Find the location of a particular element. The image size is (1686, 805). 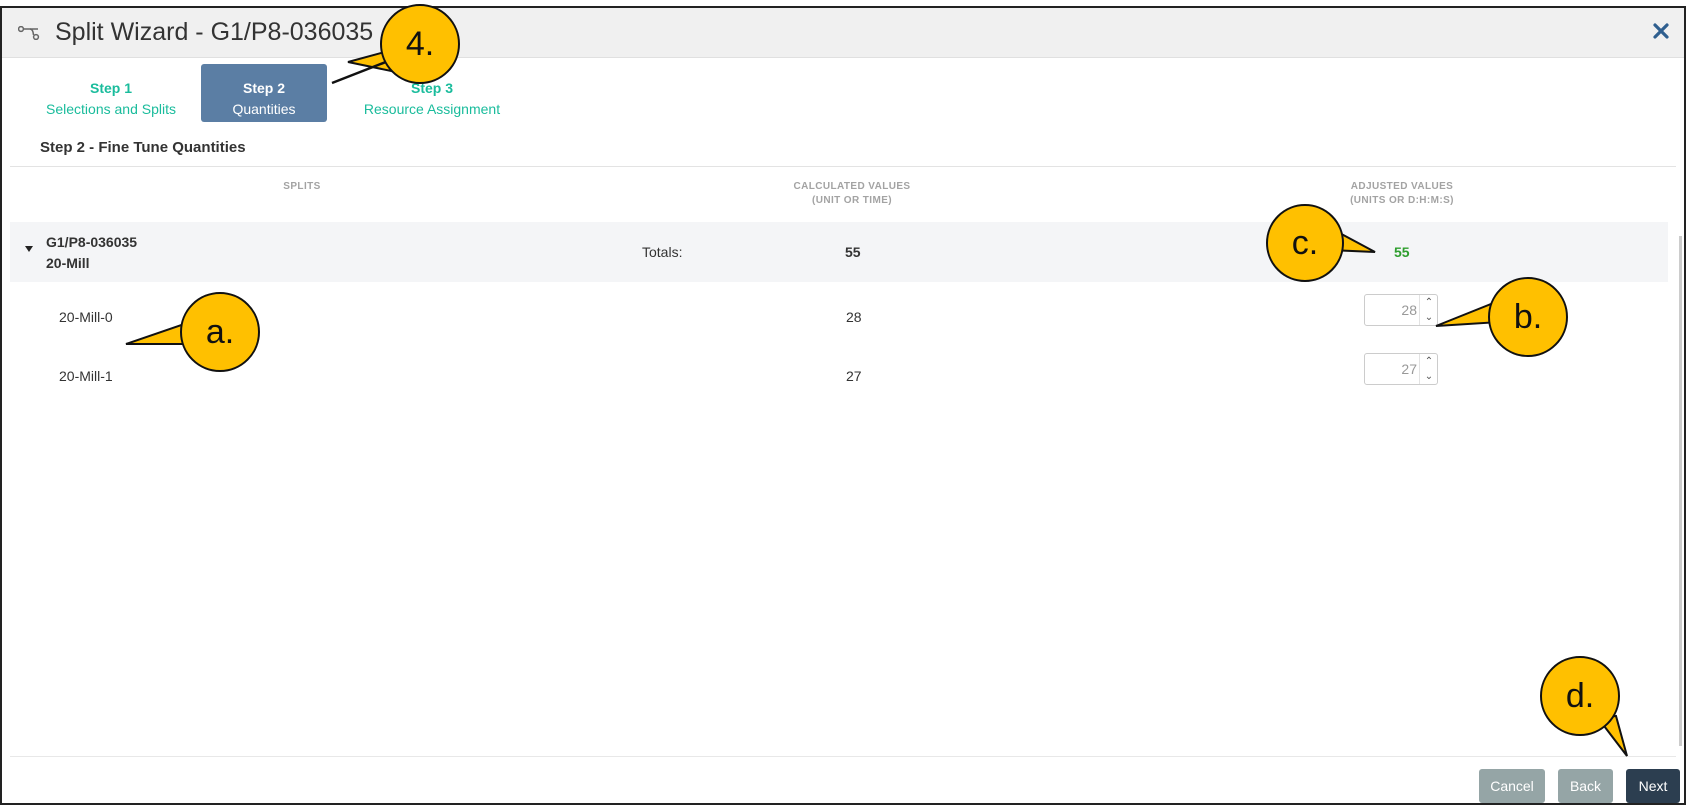

step-1-tab: Step 1 Selections and Splits is located at coordinates (111, 93).